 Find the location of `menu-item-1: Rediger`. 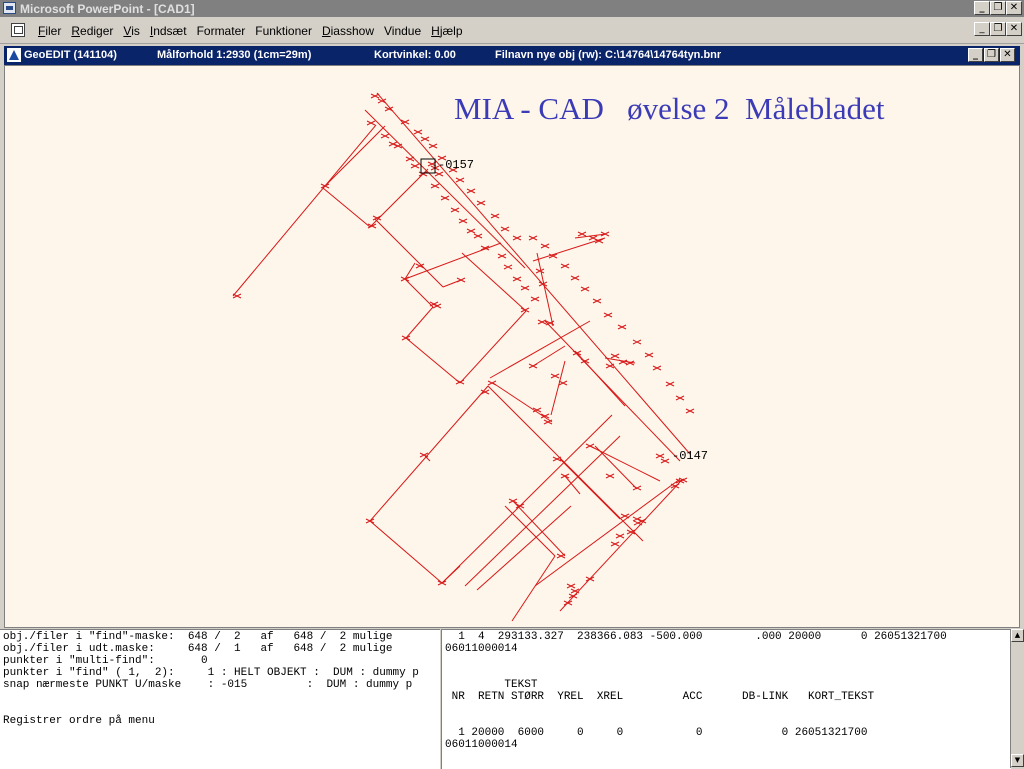

menu-item-1: Rediger is located at coordinates (92, 31).